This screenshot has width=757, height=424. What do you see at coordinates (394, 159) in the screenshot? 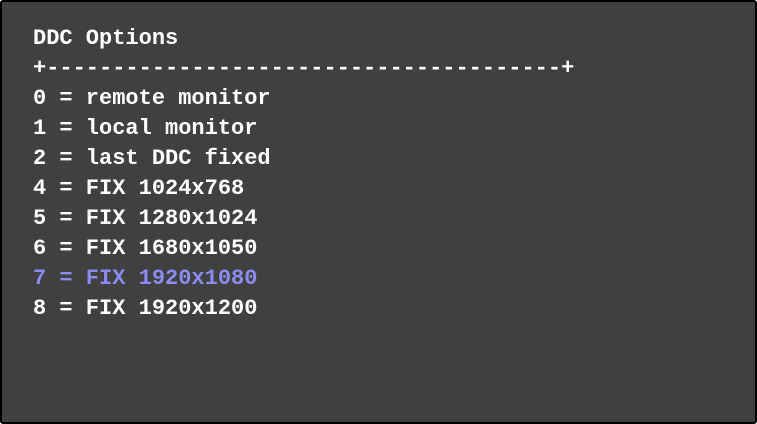
I see `option-last-ddc-fixed: 2 = last DDC fixed` at bounding box center [394, 159].